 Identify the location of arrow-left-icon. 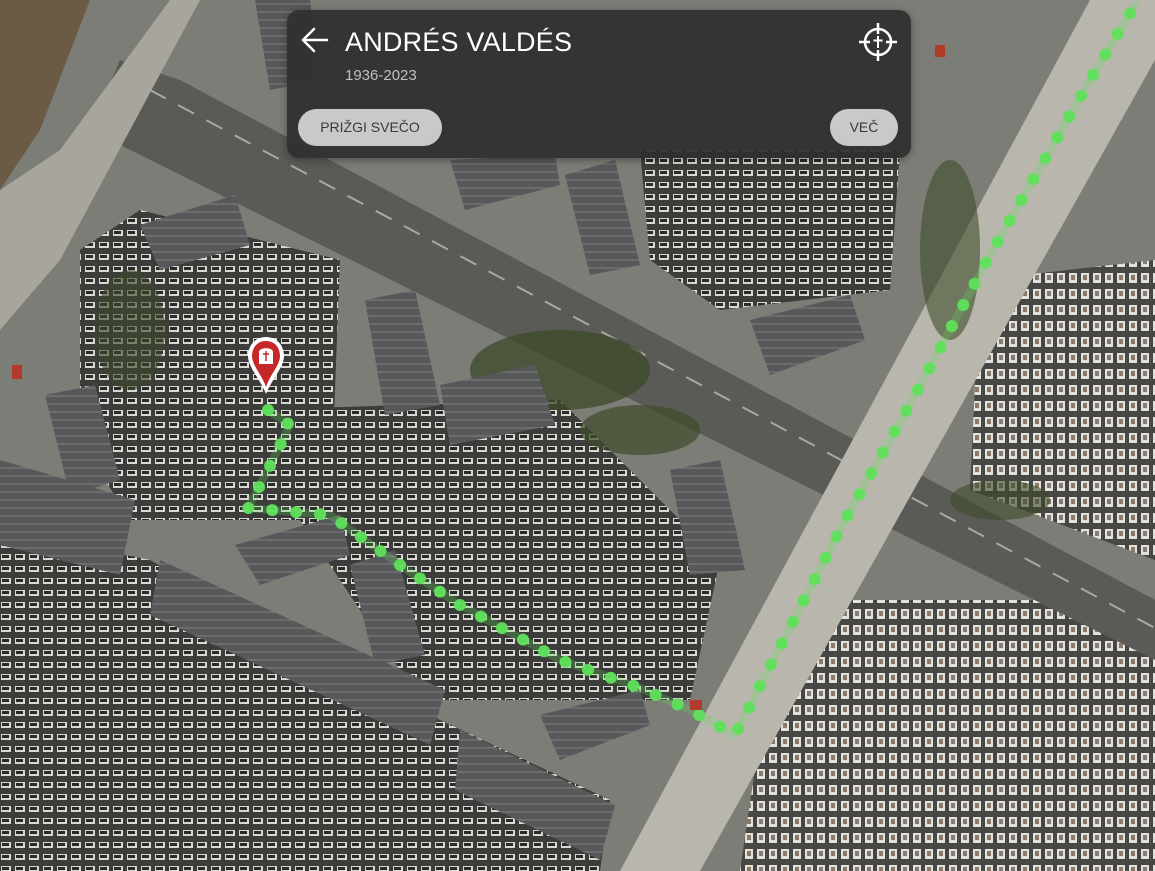
(315, 40).